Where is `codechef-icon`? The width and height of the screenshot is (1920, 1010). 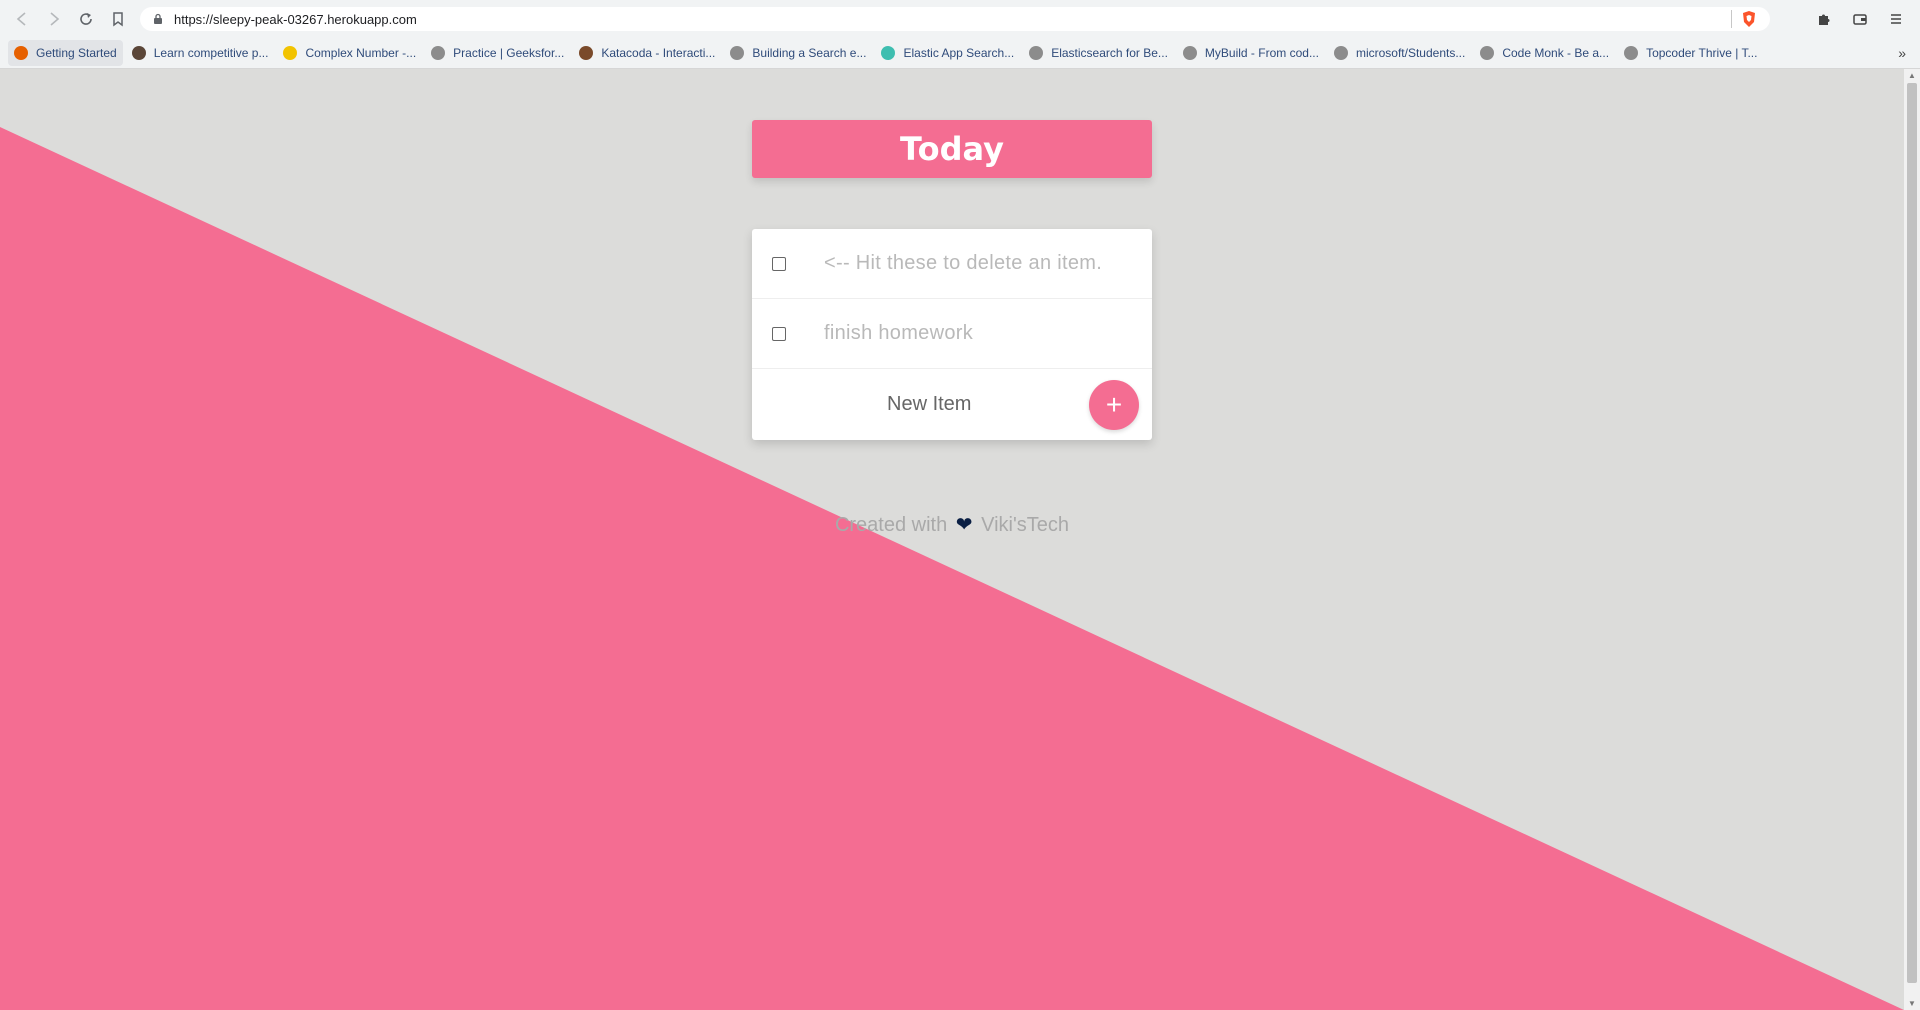
codechef-icon is located at coordinates (138, 52).